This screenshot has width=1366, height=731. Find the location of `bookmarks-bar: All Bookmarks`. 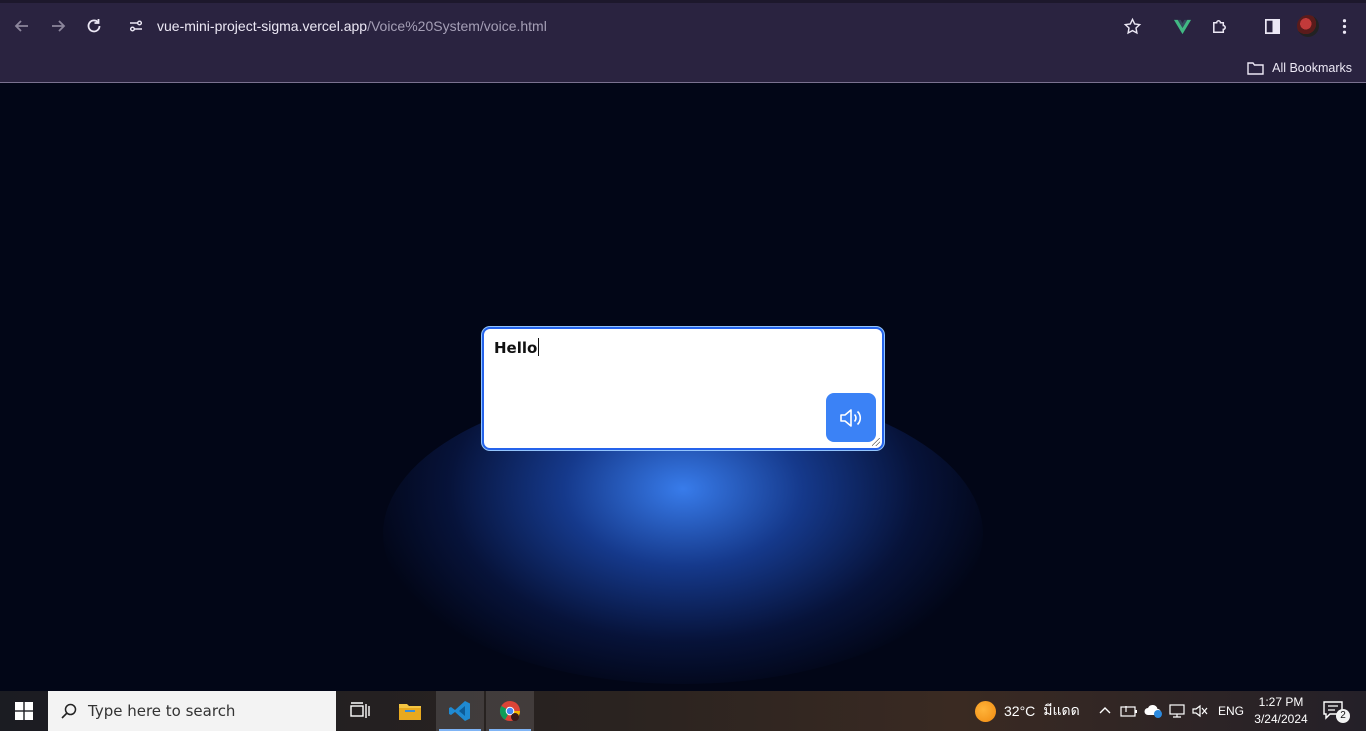

bookmarks-bar: All Bookmarks is located at coordinates (683, 67).